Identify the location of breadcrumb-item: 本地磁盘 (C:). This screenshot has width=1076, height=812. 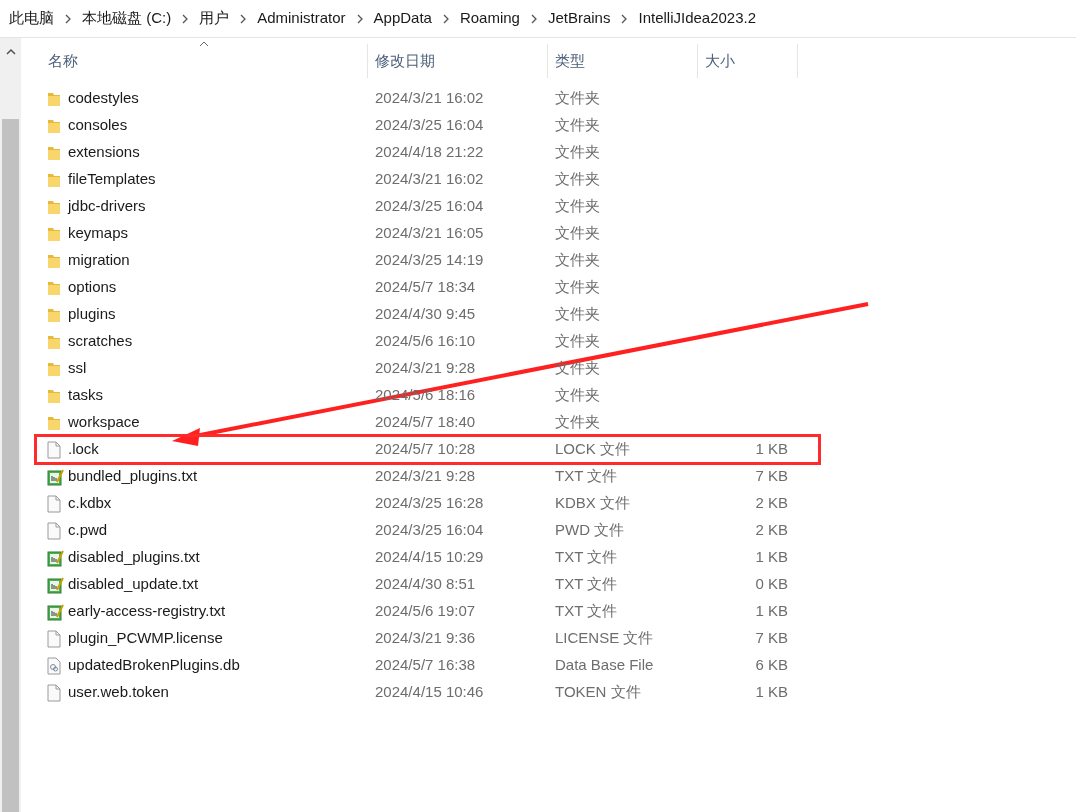
(127, 18).